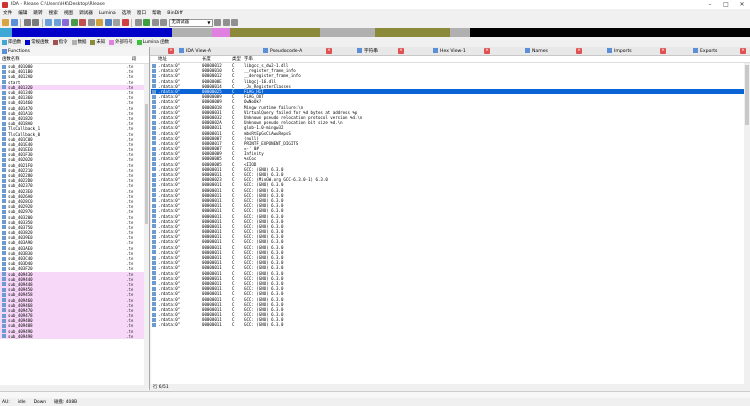  What do you see at coordinates (91, 22) in the screenshot?
I see `undefine-icon` at bounding box center [91, 22].